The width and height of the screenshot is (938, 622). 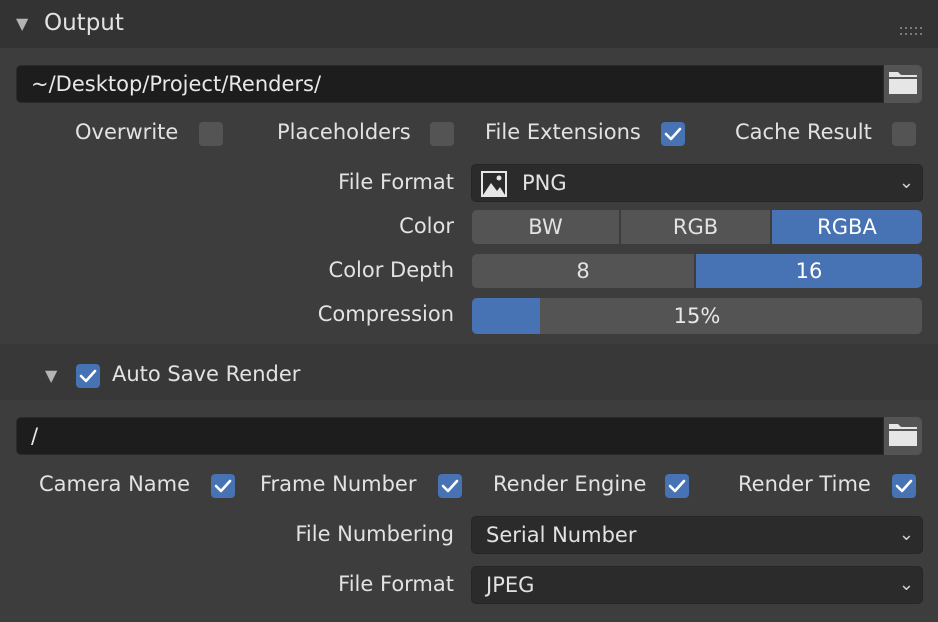 What do you see at coordinates (206, 374) in the screenshot?
I see `auto-save-label: Auto Save Render` at bounding box center [206, 374].